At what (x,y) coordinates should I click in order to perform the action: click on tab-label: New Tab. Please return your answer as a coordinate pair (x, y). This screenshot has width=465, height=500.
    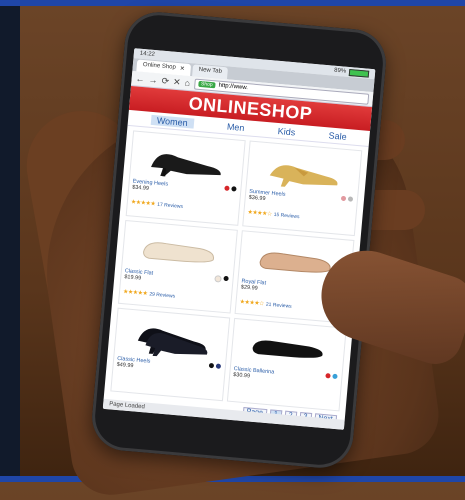
    Looking at the image, I should click on (210, 70).